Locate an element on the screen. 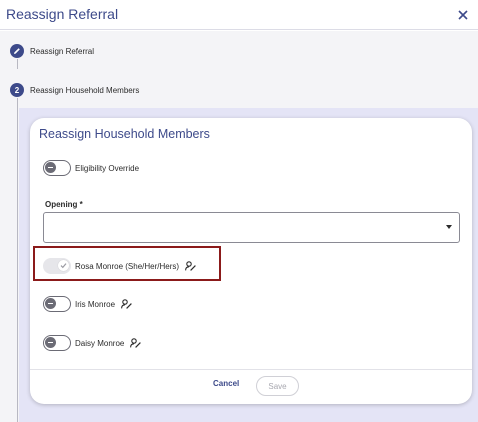 The height and width of the screenshot is (422, 478). dialog-header: Reassign Referral is located at coordinates (239, 15).